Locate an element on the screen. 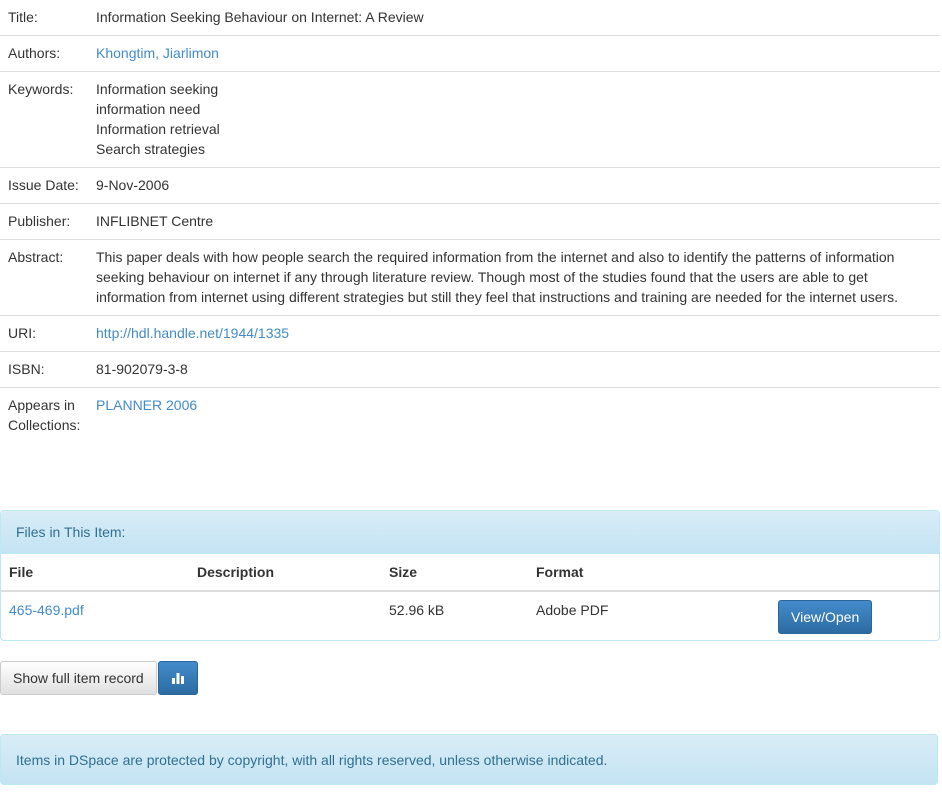  table-row: 465-469.pdf 52.96 kB Adobe PDF View/Open is located at coordinates (470, 615).